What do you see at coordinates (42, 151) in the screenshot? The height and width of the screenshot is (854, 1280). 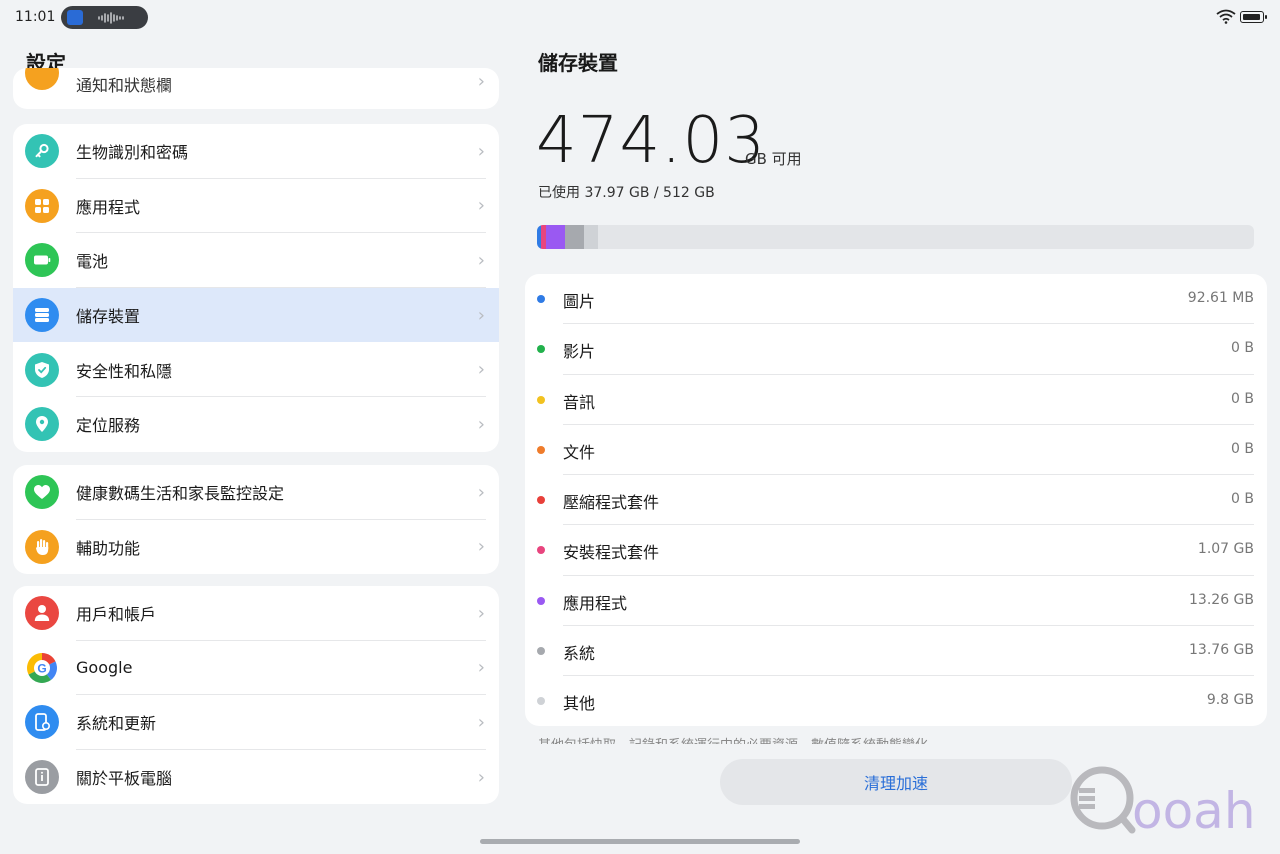 I see `key-icon` at bounding box center [42, 151].